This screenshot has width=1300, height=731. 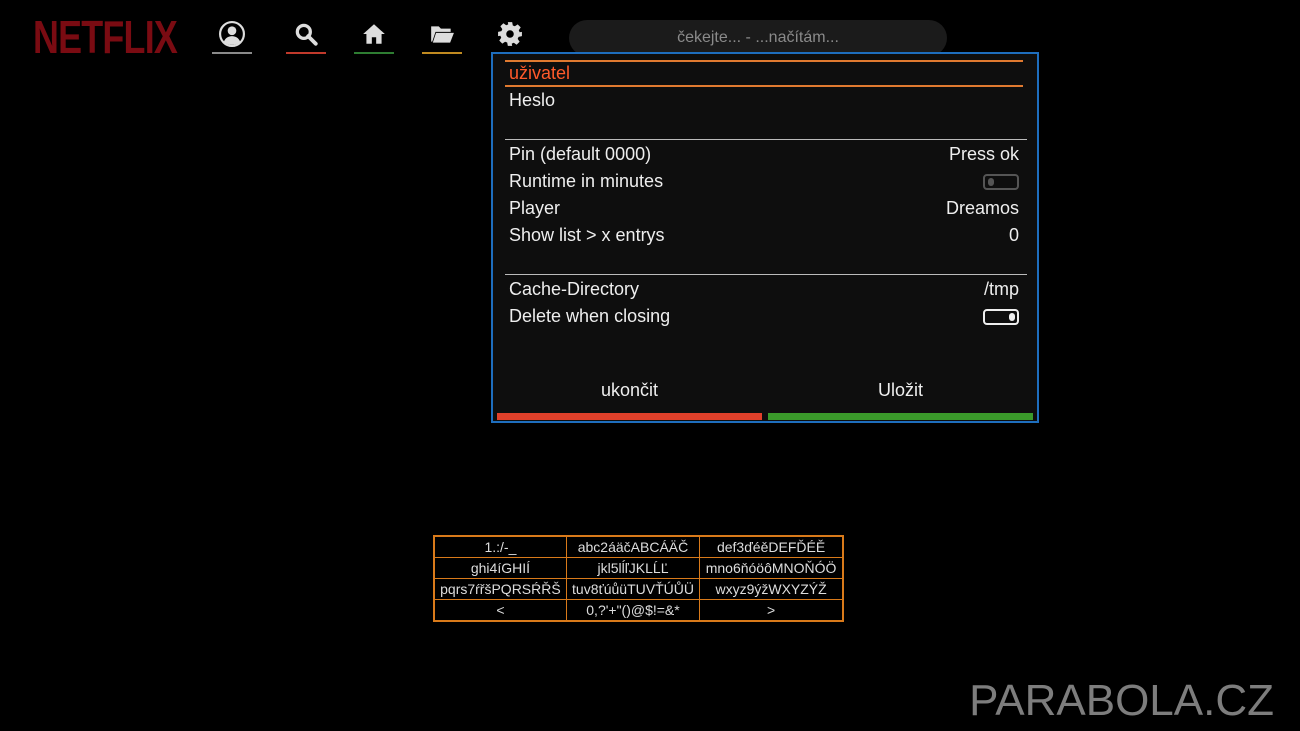 I want to click on key: tuv8ťúůüTUVŤÚŮÜ, so click(x=633, y=589).